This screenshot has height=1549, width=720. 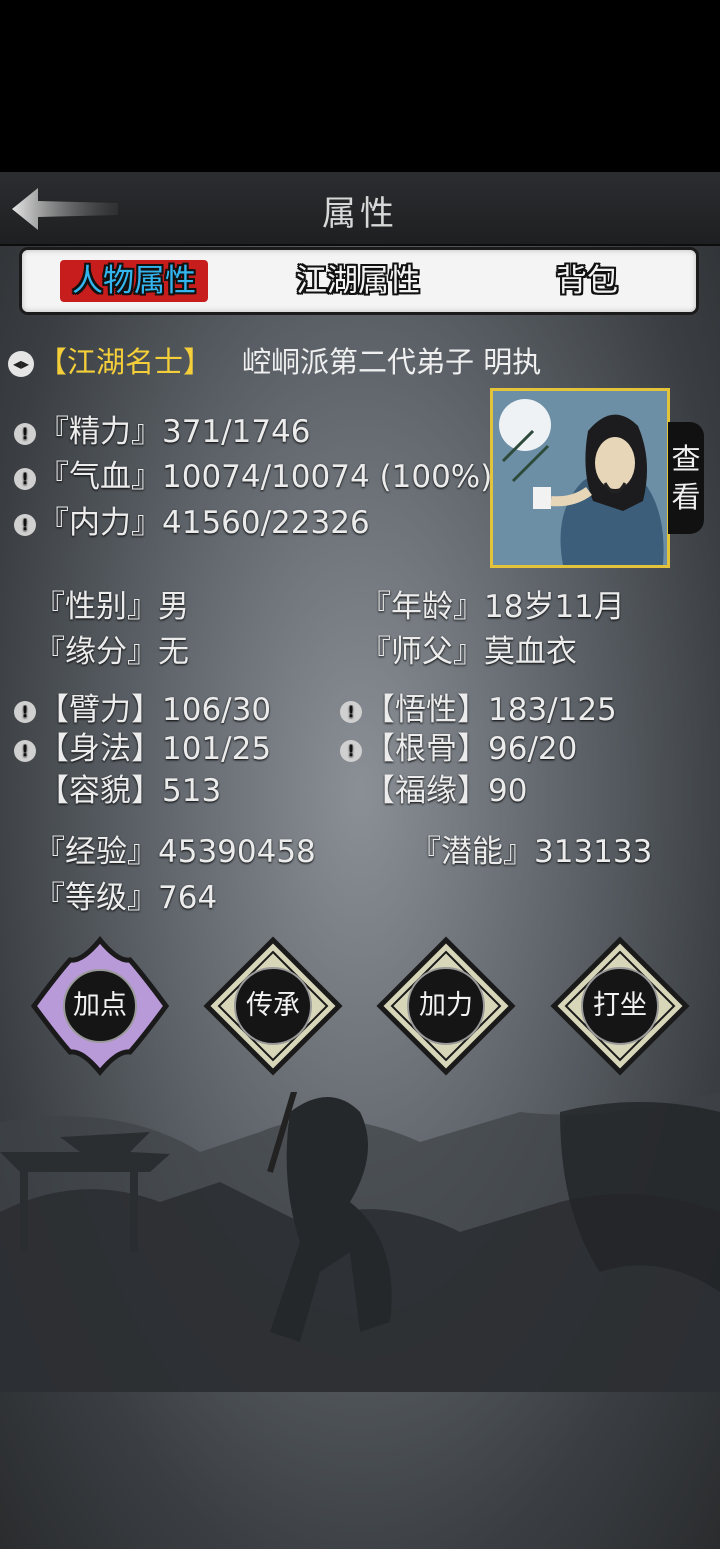 I want to click on meditate-button: 打坐, so click(x=620, y=1006).